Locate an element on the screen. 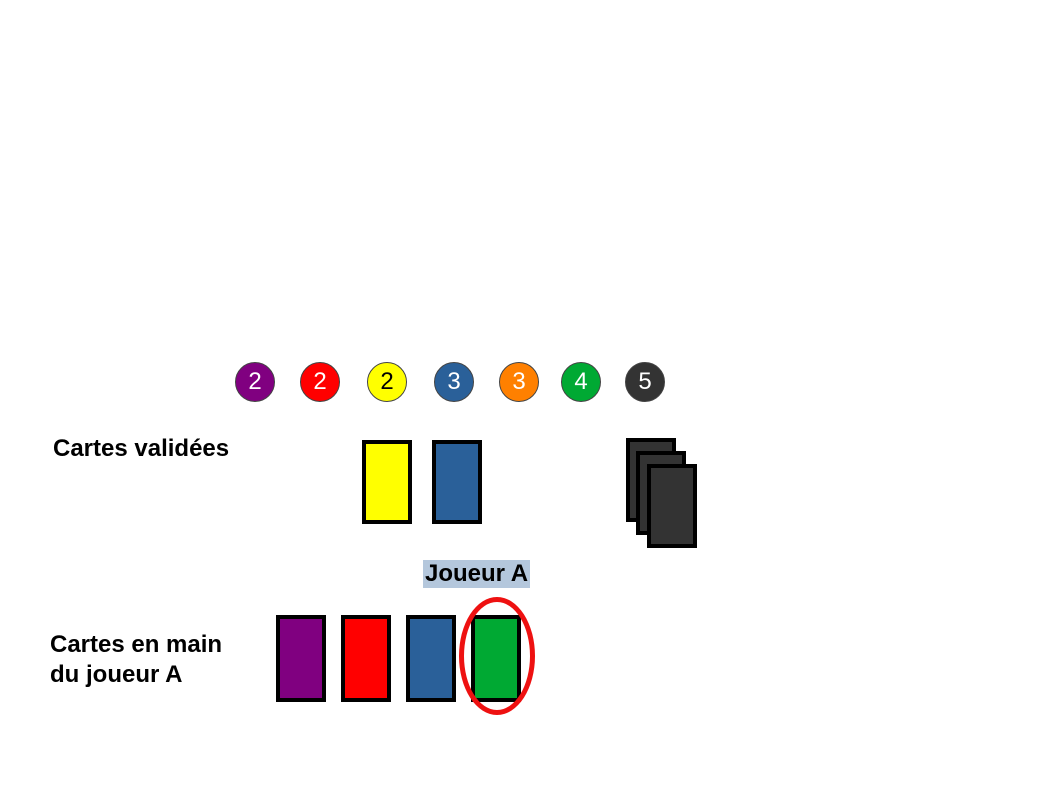 The height and width of the screenshot is (794, 1058). validated-card-blue is located at coordinates (457, 482).